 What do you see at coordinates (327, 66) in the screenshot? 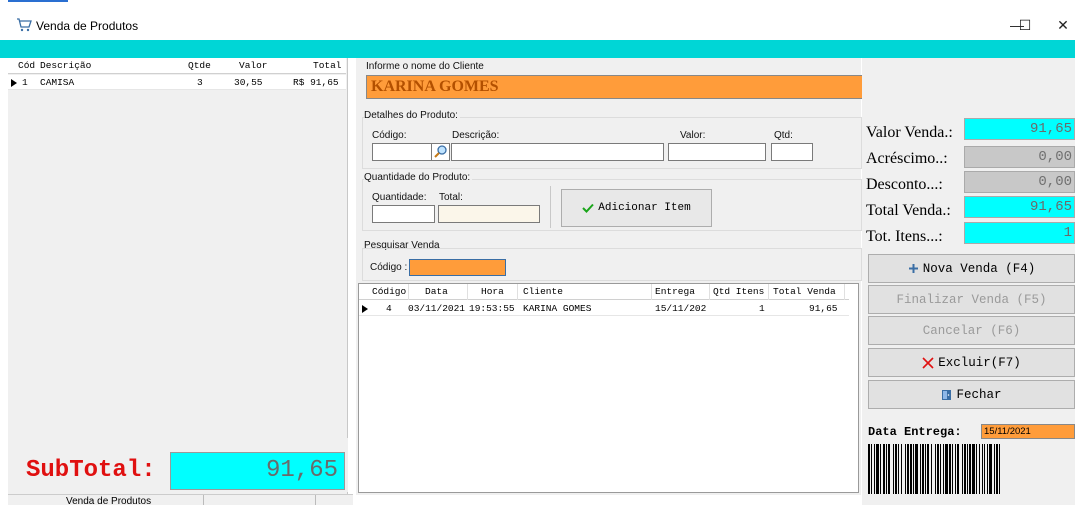
I see `col-total: Total` at bounding box center [327, 66].